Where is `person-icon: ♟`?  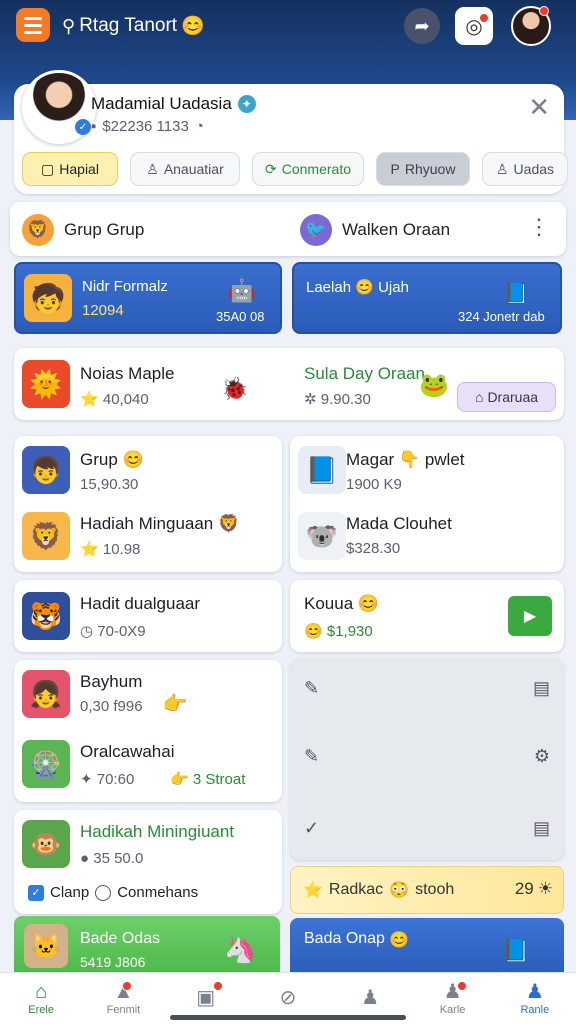
person-icon: ♟ is located at coordinates (534, 991).